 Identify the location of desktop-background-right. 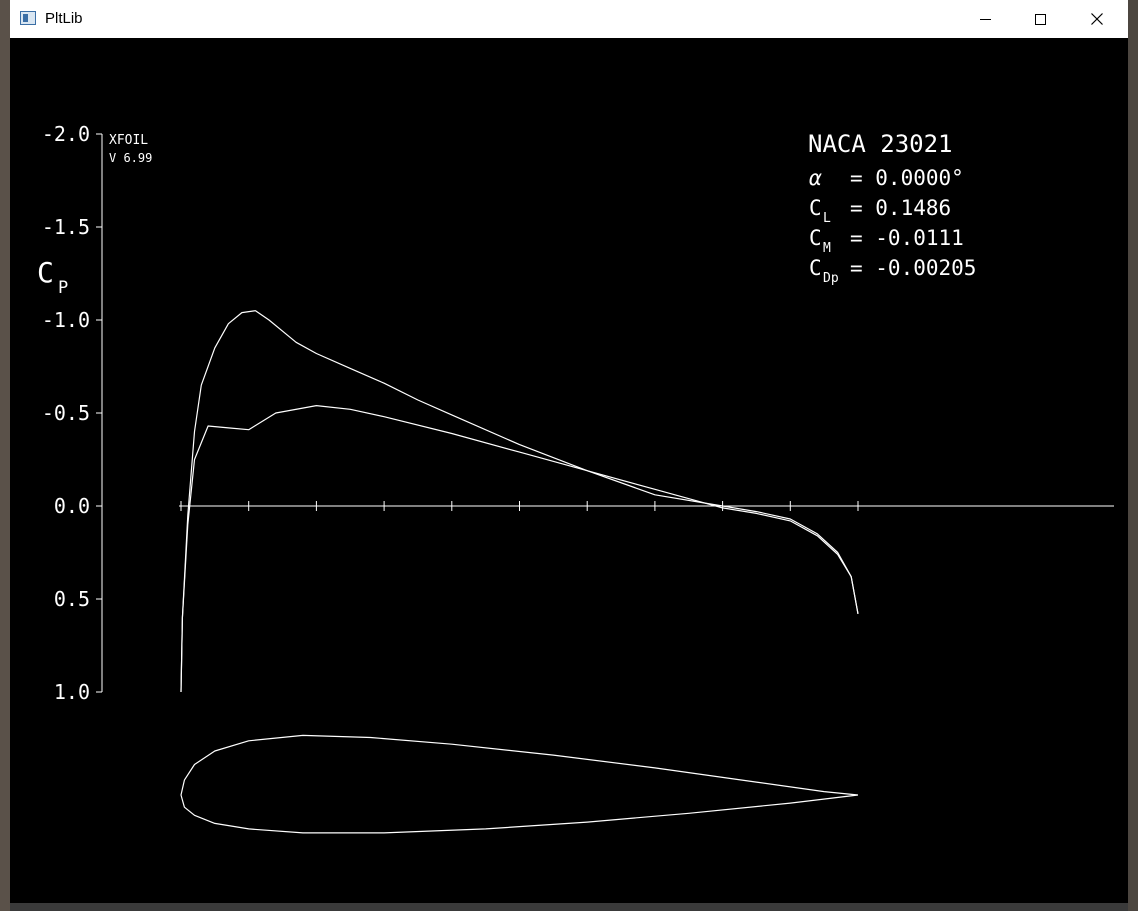
(1133, 455).